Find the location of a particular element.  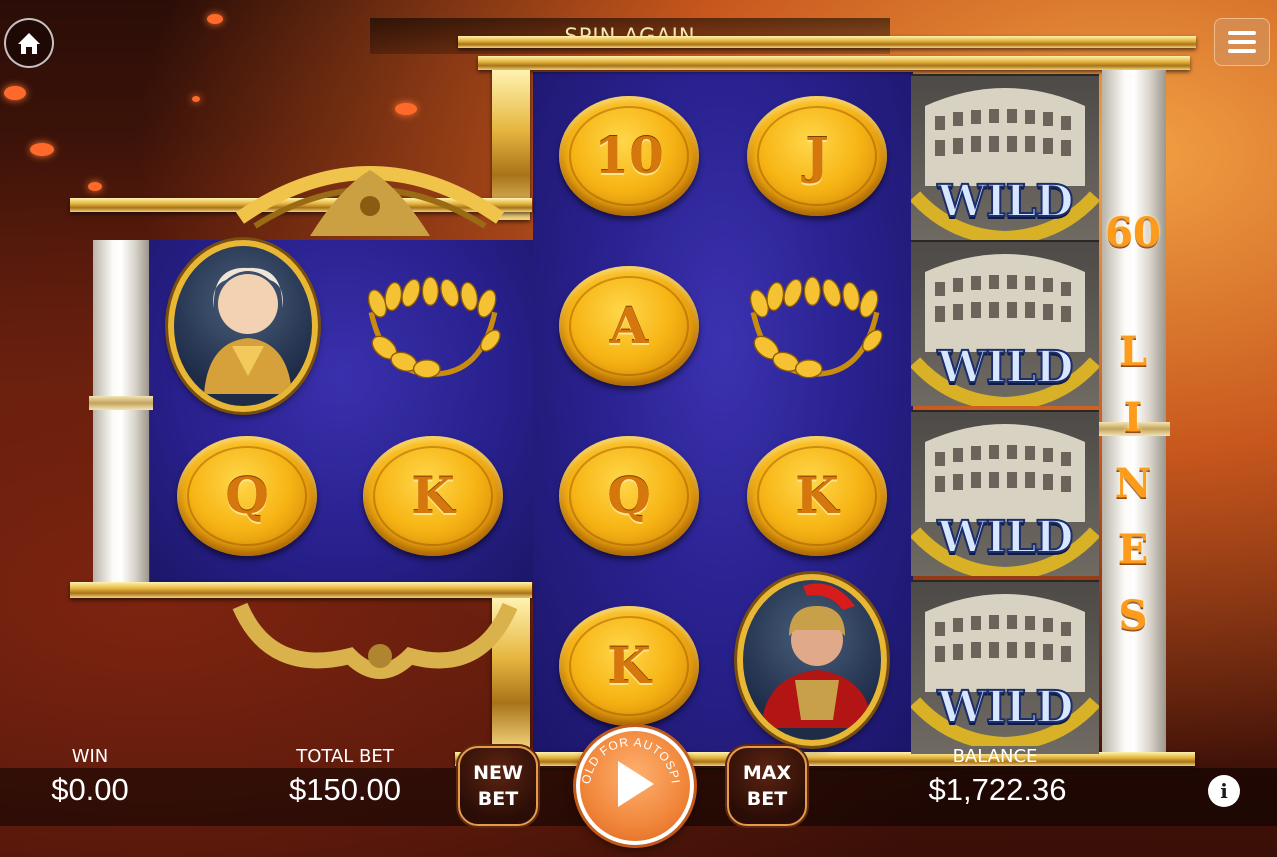

lines-word: L I N E S is located at coordinates (1133, 484).